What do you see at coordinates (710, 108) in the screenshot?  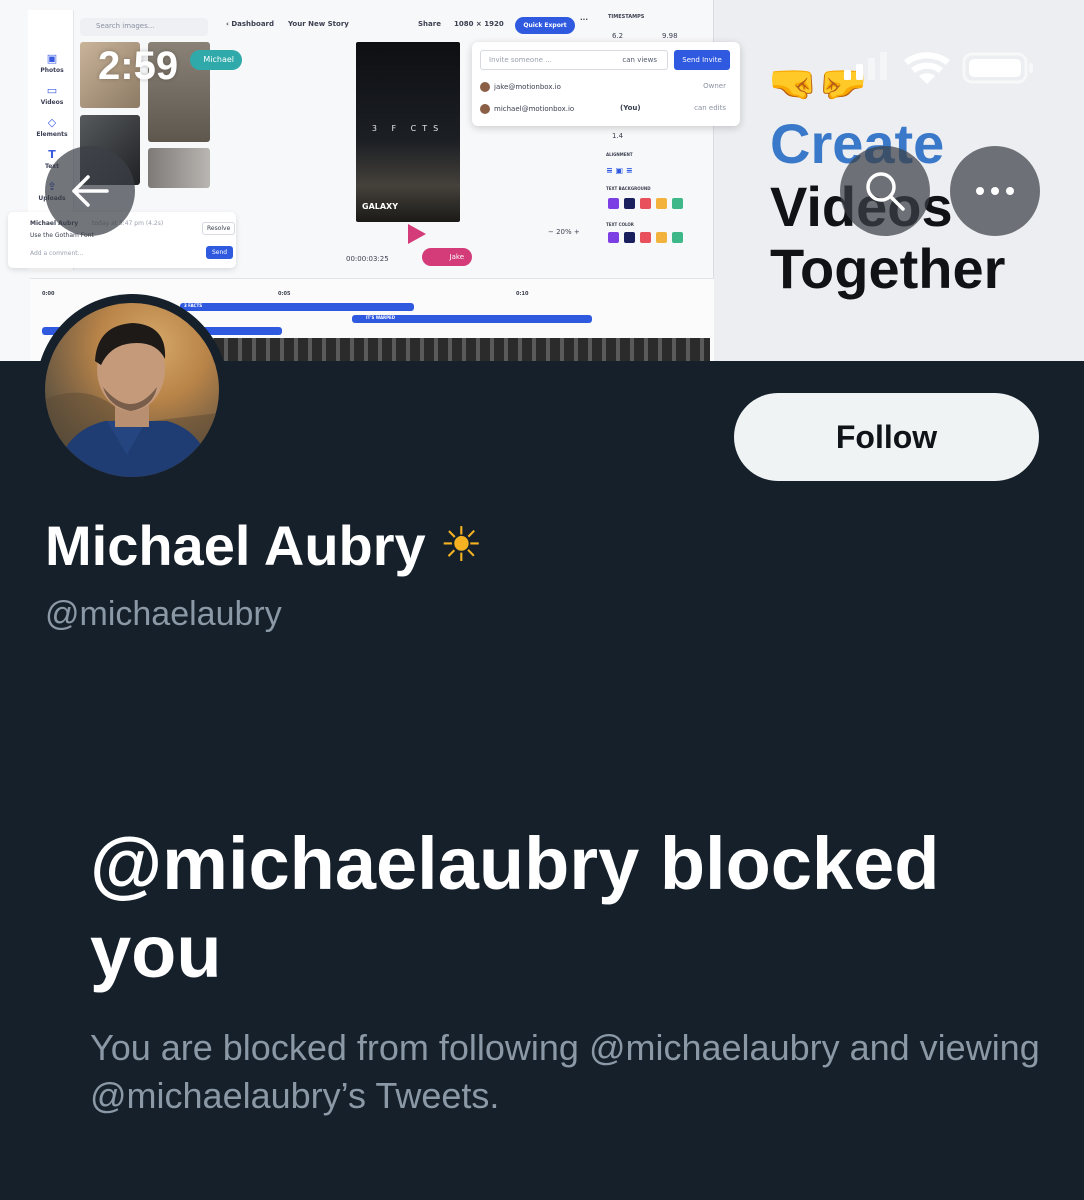 I see `member-role: can edits` at bounding box center [710, 108].